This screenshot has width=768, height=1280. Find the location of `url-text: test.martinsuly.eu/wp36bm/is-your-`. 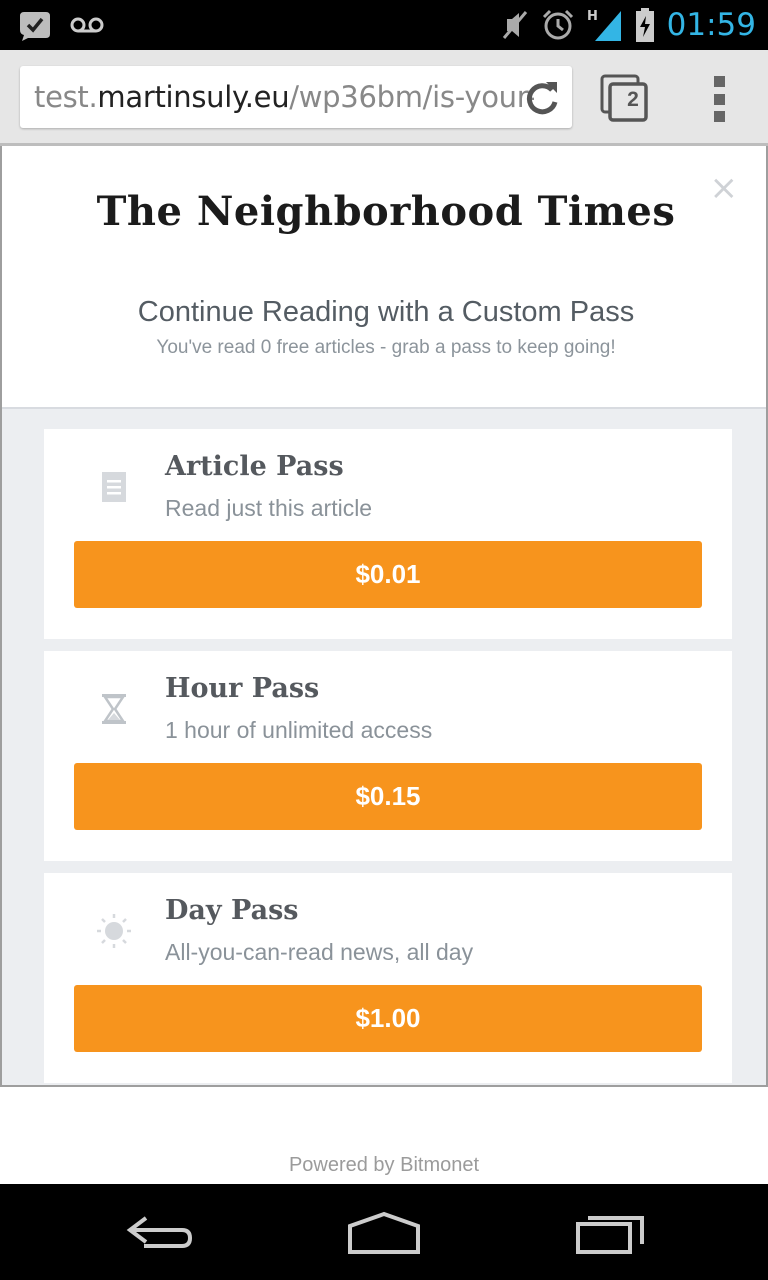

url-text: test.martinsuly.eu/wp36bm/is-your- is located at coordinates (284, 97).